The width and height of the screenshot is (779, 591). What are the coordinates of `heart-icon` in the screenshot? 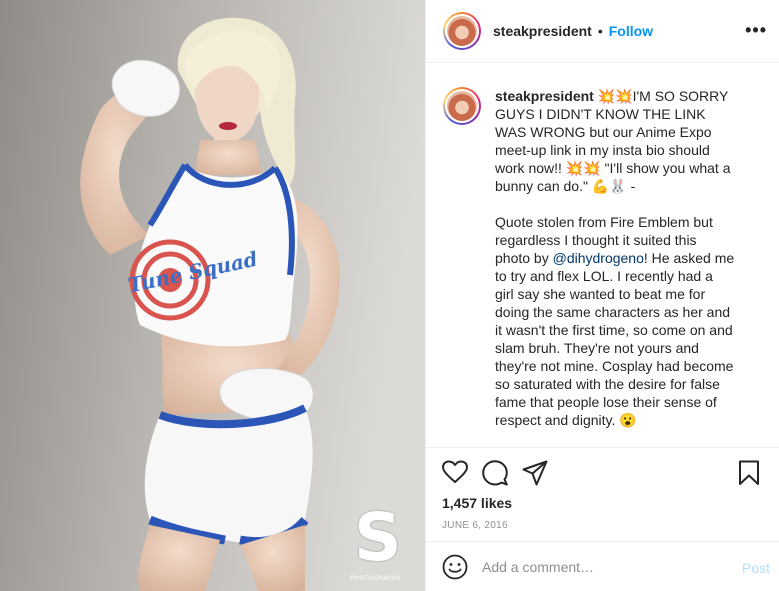 It's located at (455, 472).